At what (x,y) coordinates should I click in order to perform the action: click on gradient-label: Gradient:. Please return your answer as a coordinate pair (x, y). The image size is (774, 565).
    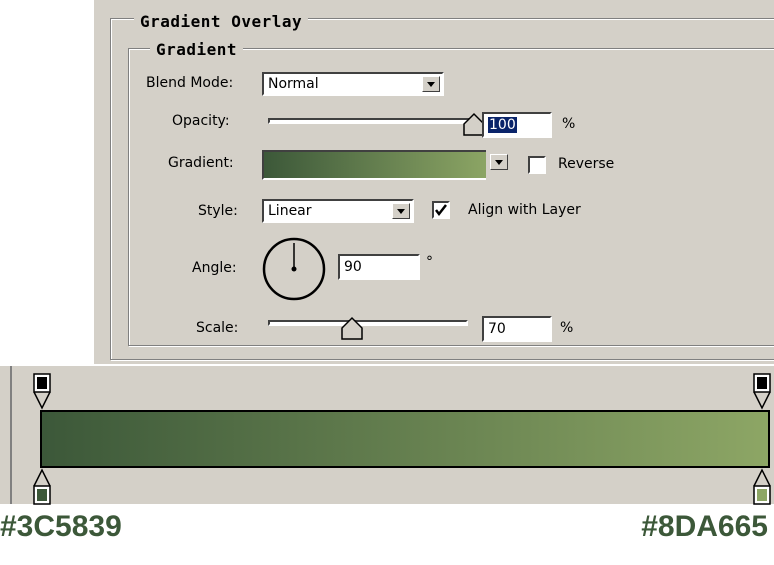
    Looking at the image, I should click on (201, 163).